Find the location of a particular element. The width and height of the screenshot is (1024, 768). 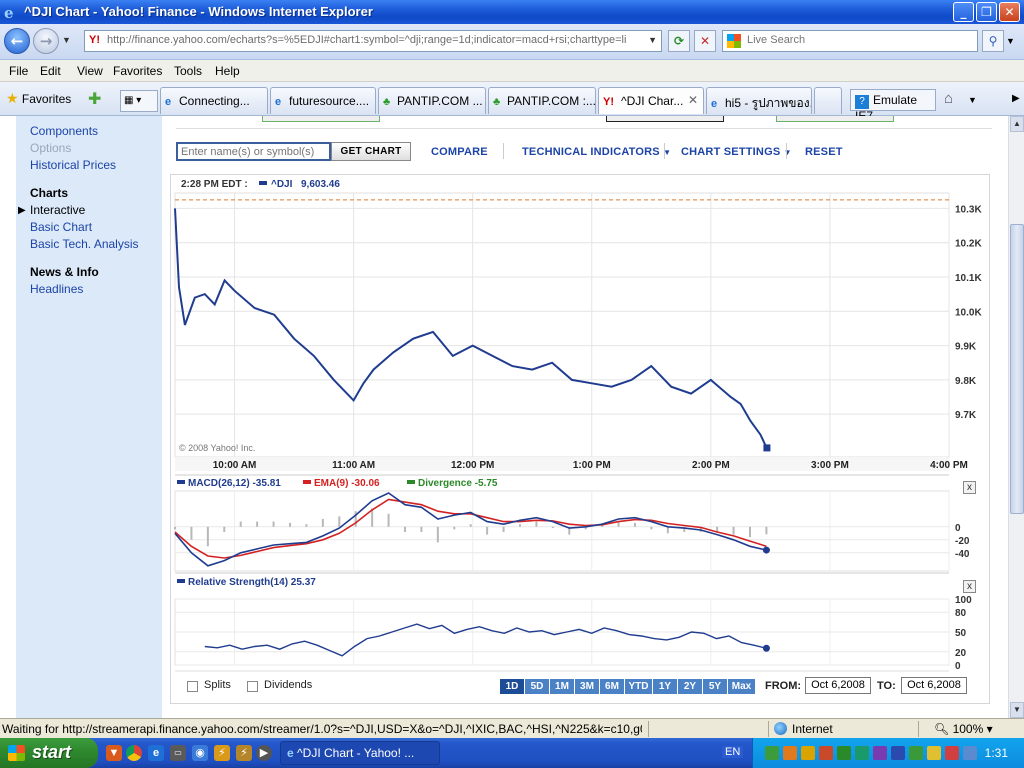

back-button: ← is located at coordinates (17, 41).